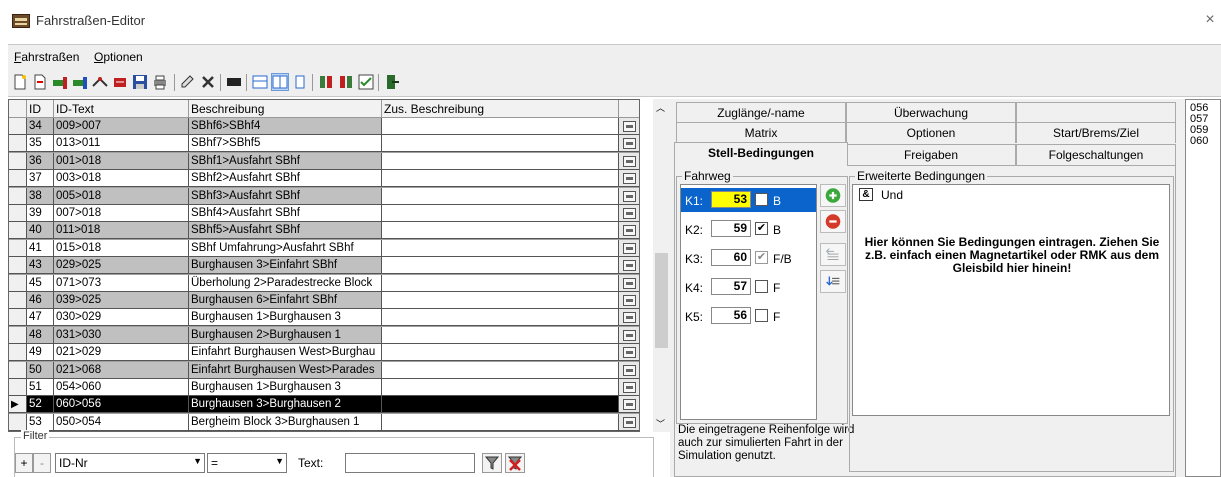 Image resolution: width=1221 pixels, height=477 pixels. What do you see at coordinates (1199, 141) in the screenshot?
I see `list-item: 060` at bounding box center [1199, 141].